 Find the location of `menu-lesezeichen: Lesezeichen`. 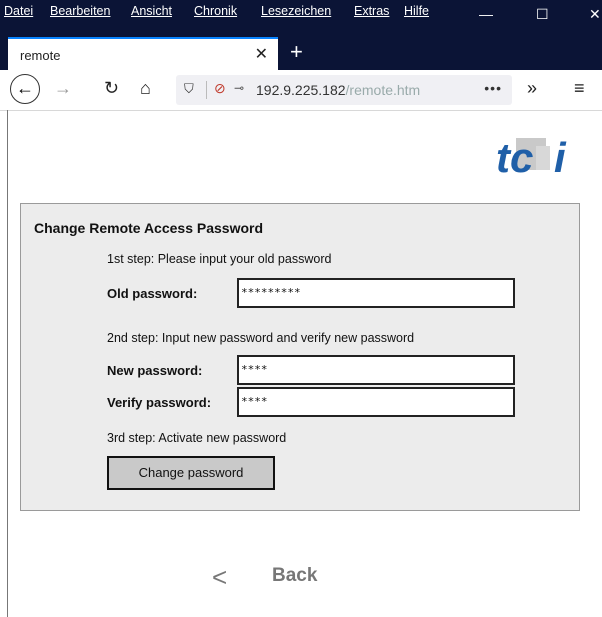

menu-lesezeichen: Lesezeichen is located at coordinates (296, 11).